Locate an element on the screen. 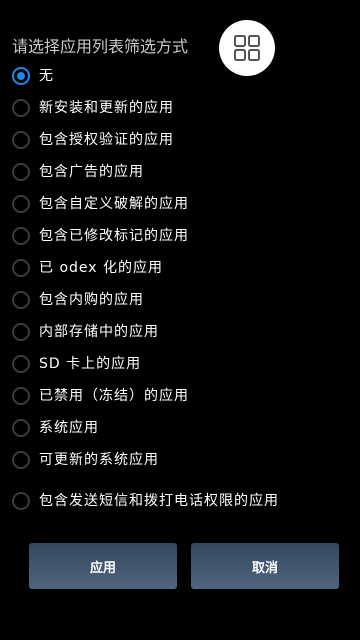 This screenshot has width=360, height=640. radio-checked-icon is located at coordinates (21, 76).